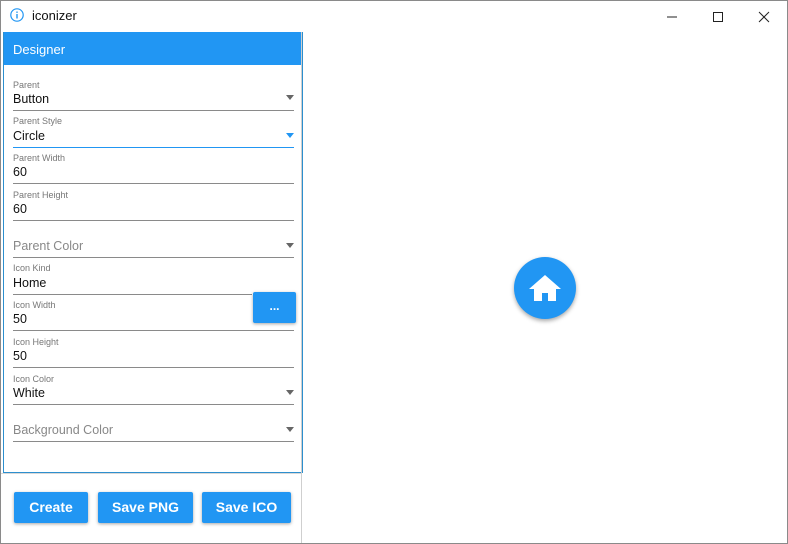  I want to click on maximize-icon, so click(718, 17).